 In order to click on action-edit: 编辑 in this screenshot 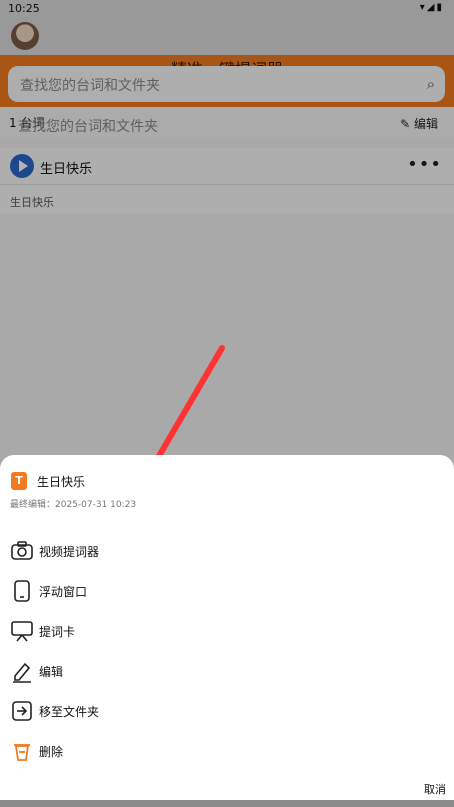, I will do `click(227, 671)`.